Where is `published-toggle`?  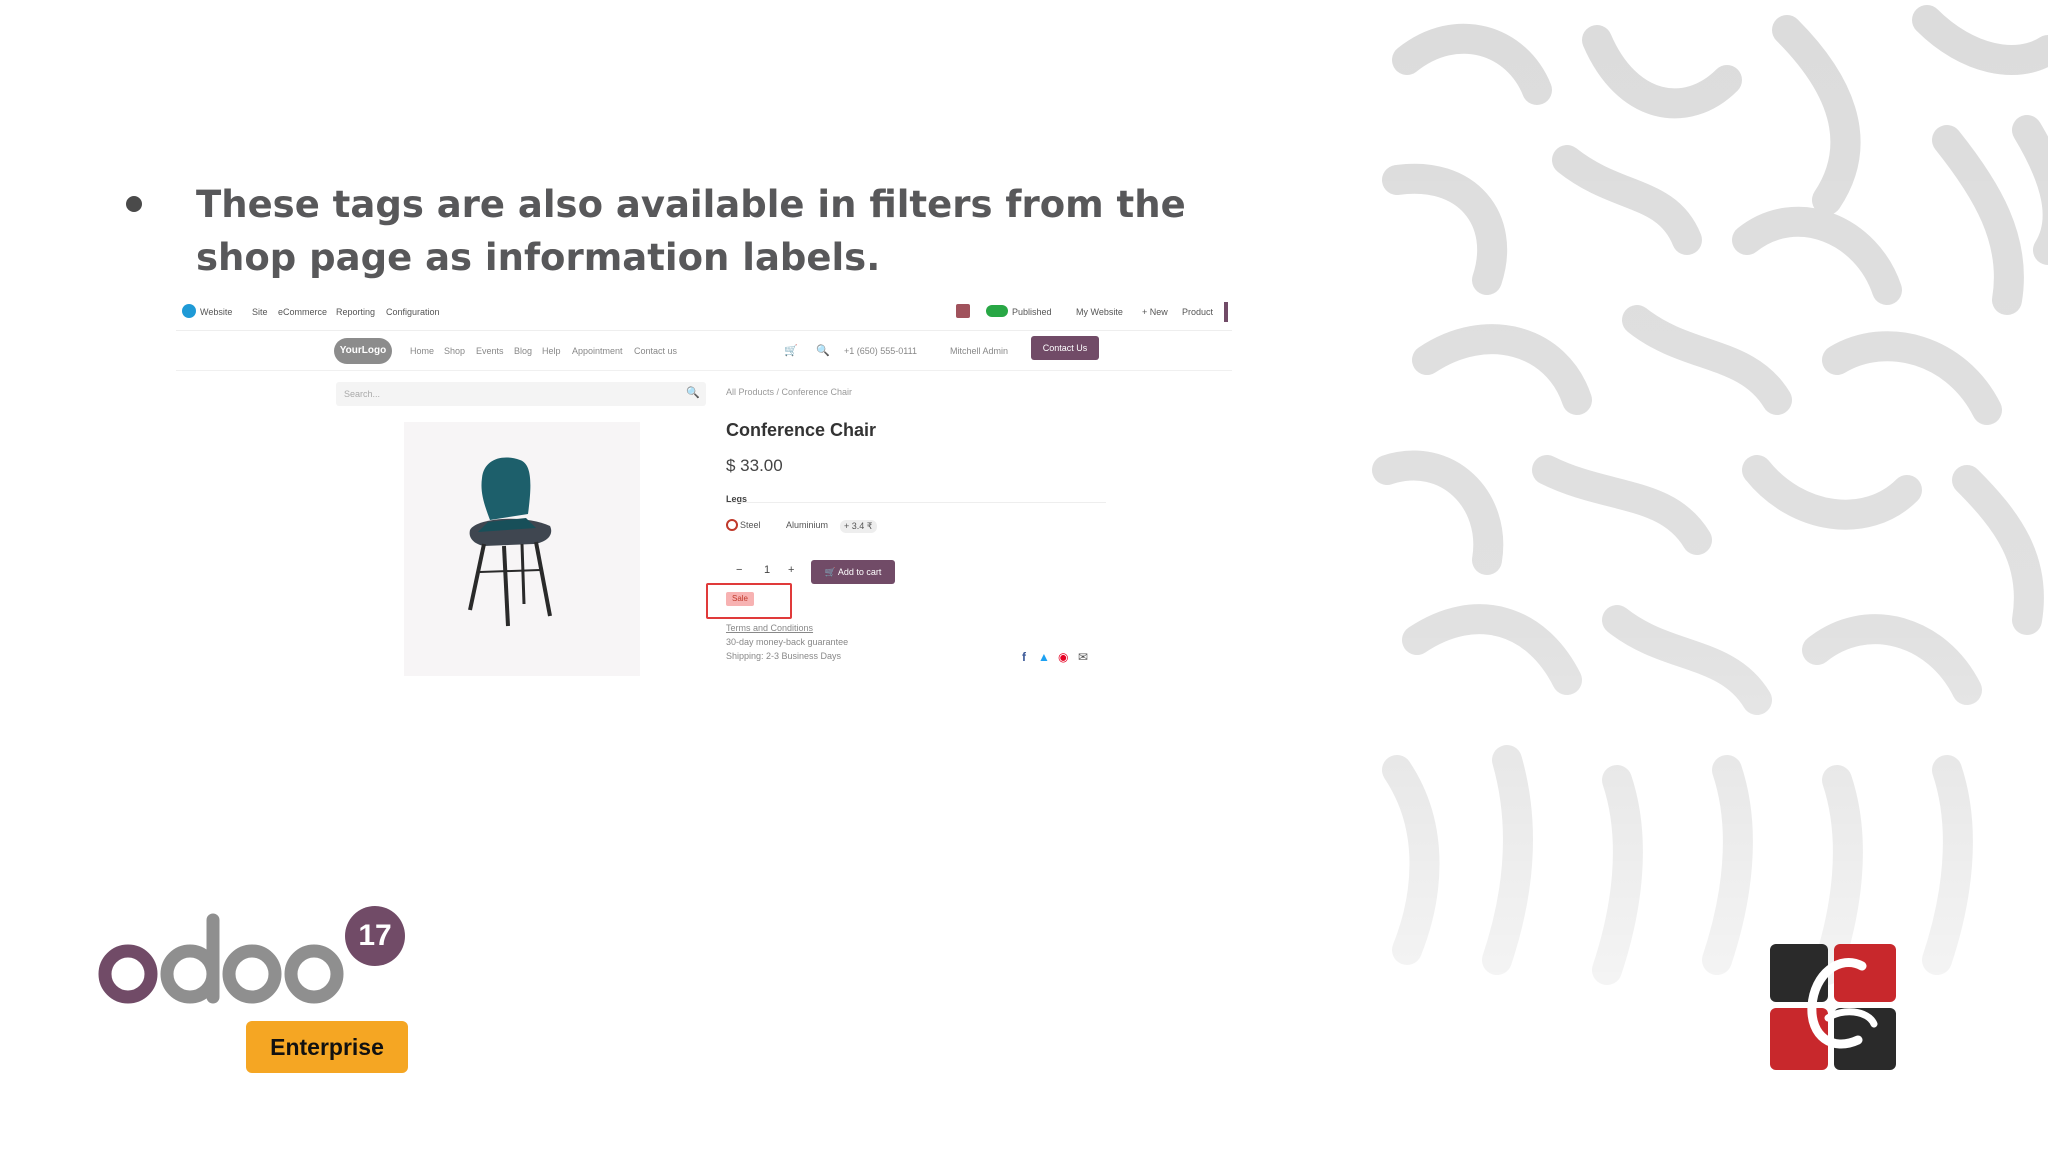 published-toggle is located at coordinates (997, 311).